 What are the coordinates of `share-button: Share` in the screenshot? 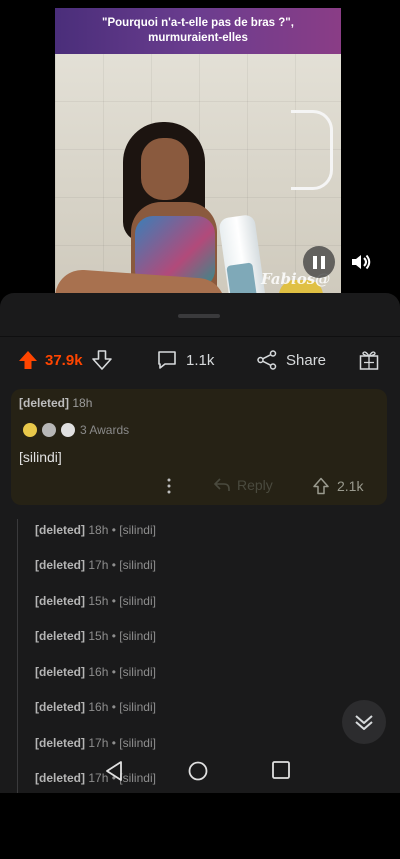 It's located at (291, 360).